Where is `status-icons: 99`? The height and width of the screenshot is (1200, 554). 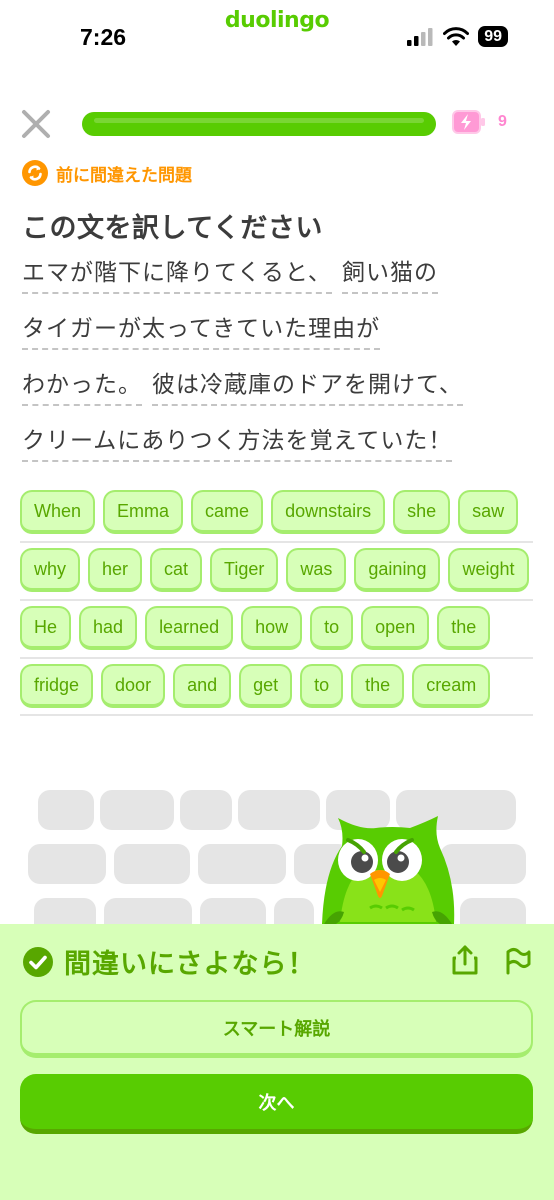
status-icons: 99 is located at coordinates (457, 36).